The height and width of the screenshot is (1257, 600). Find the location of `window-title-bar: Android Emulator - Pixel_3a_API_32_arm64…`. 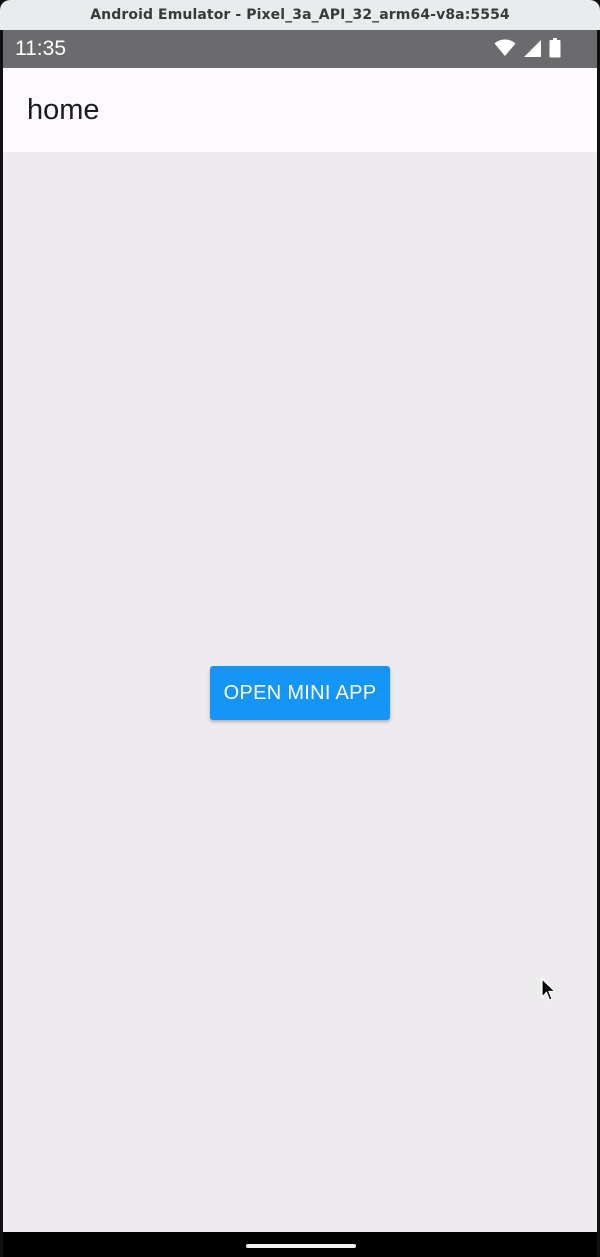

window-title-bar: Android Emulator - Pixel_3a_API_32_arm64… is located at coordinates (300, 15).